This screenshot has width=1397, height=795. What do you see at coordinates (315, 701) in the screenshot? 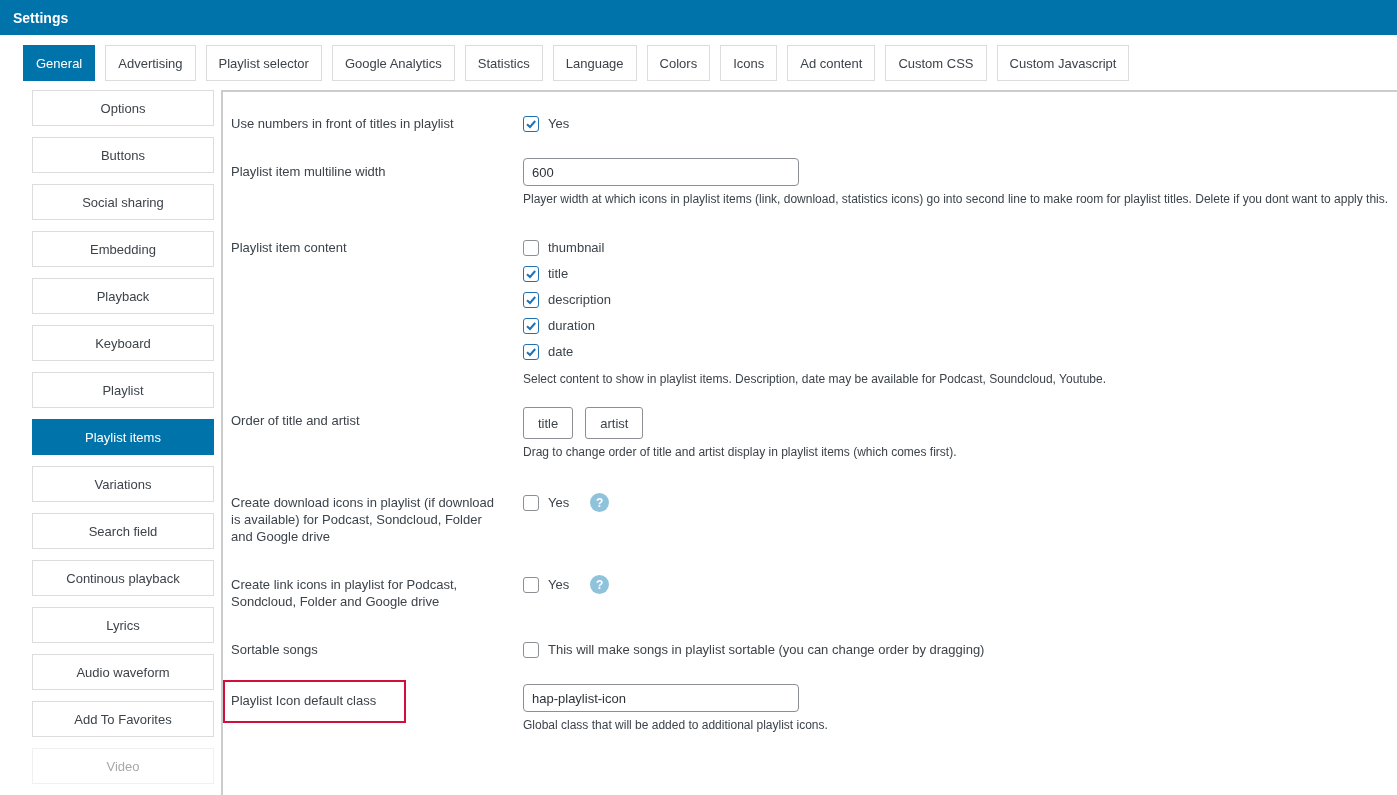
I see `setting-label: Playlist Icon default class` at bounding box center [315, 701].